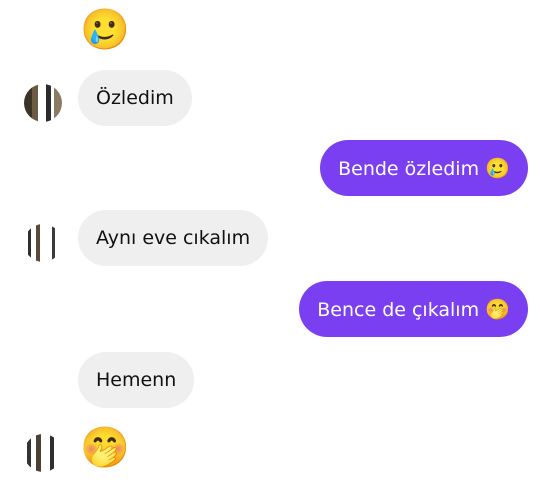 This screenshot has width=540, height=487. What do you see at coordinates (105, 449) in the screenshot?
I see `emoji-message-hand-over-mouth: 🤭` at bounding box center [105, 449].